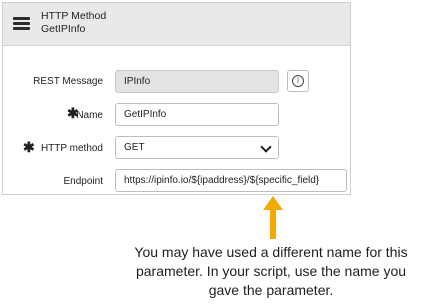  What do you see at coordinates (63, 28) in the screenshot?
I see `record-name-label: GetIPInfo` at bounding box center [63, 28].